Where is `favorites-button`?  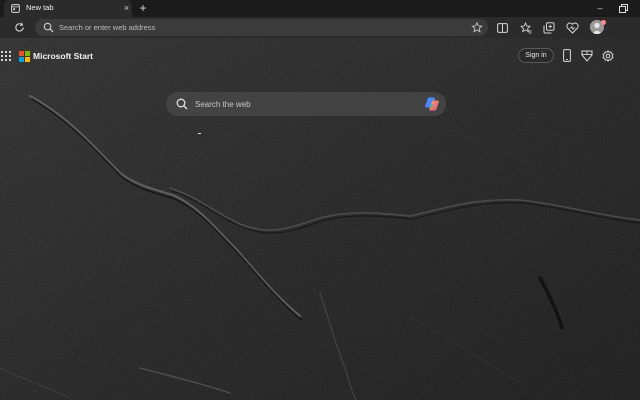 favorites-button is located at coordinates (525, 27).